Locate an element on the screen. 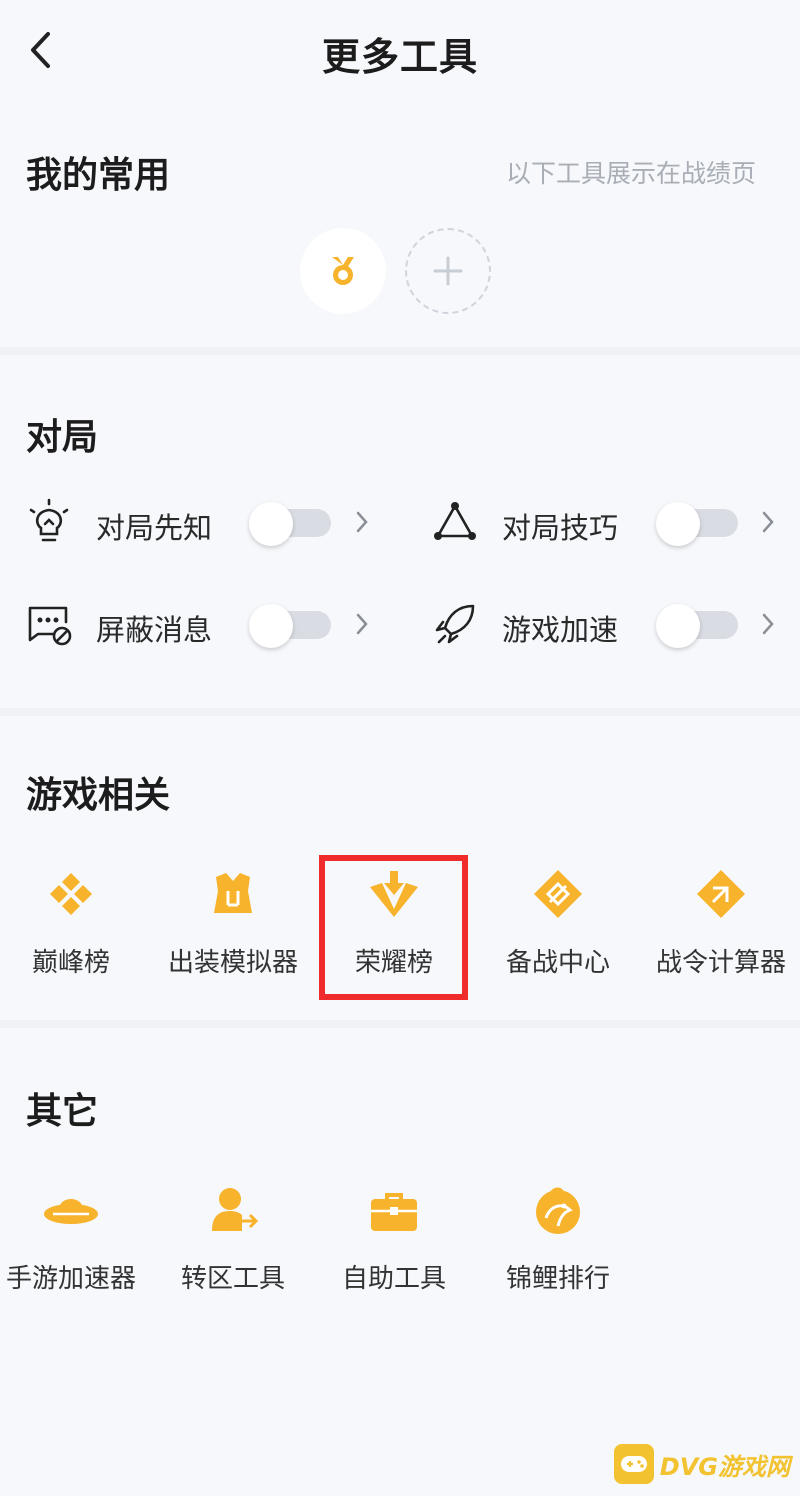 This screenshot has height=1496, width=800. toolbox-icon is located at coordinates (394, 1210).